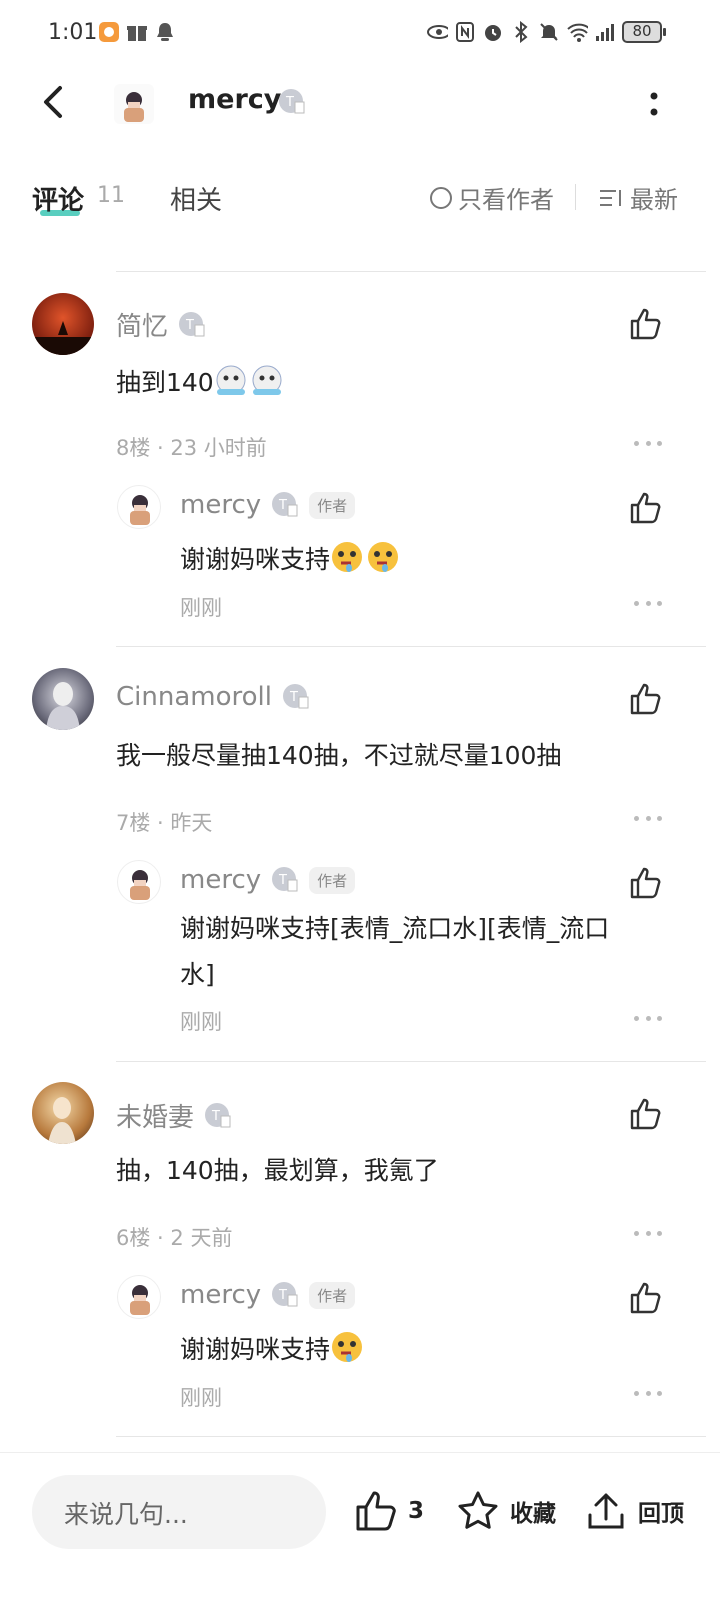  I want to click on tab-divider, so click(575, 197).